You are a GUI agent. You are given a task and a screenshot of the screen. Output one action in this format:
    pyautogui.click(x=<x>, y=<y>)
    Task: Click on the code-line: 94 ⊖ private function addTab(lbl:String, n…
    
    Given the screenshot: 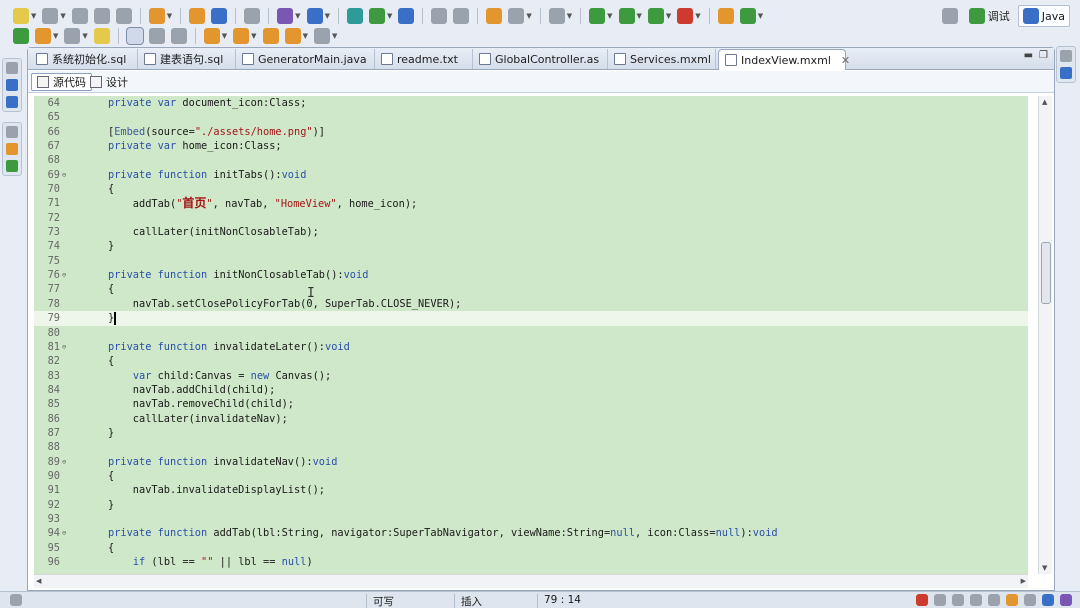 What is the action you would take?
    pyautogui.click(x=531, y=533)
    